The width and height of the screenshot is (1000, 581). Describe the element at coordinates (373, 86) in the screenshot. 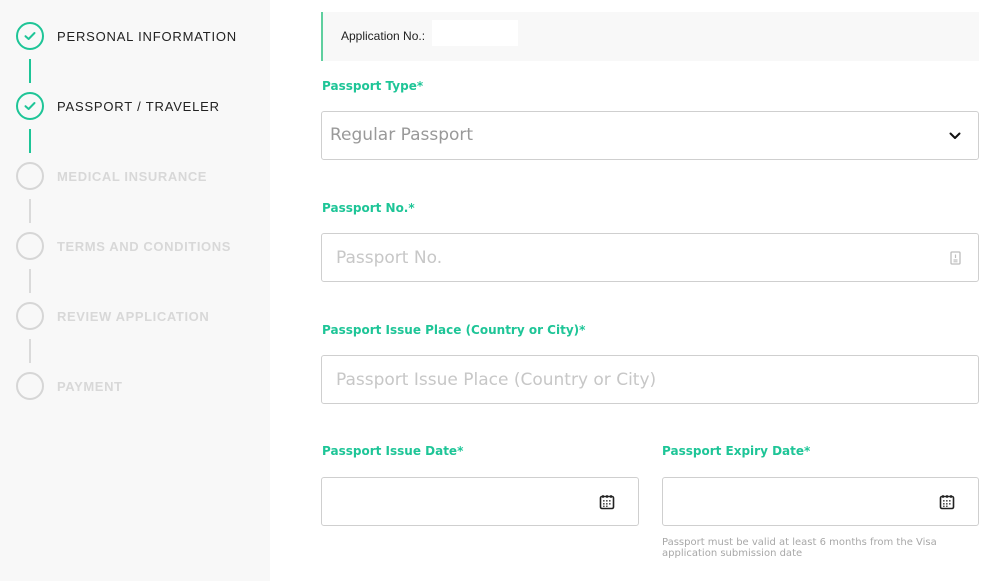

I see `passport-type-label: Passport Type*` at that location.